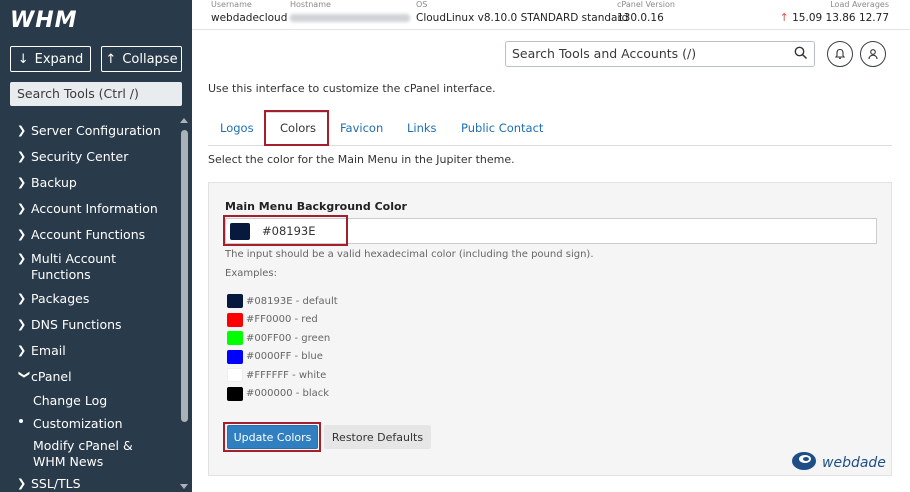  I want to click on hostname-info: Hostname, so click(350, 13).